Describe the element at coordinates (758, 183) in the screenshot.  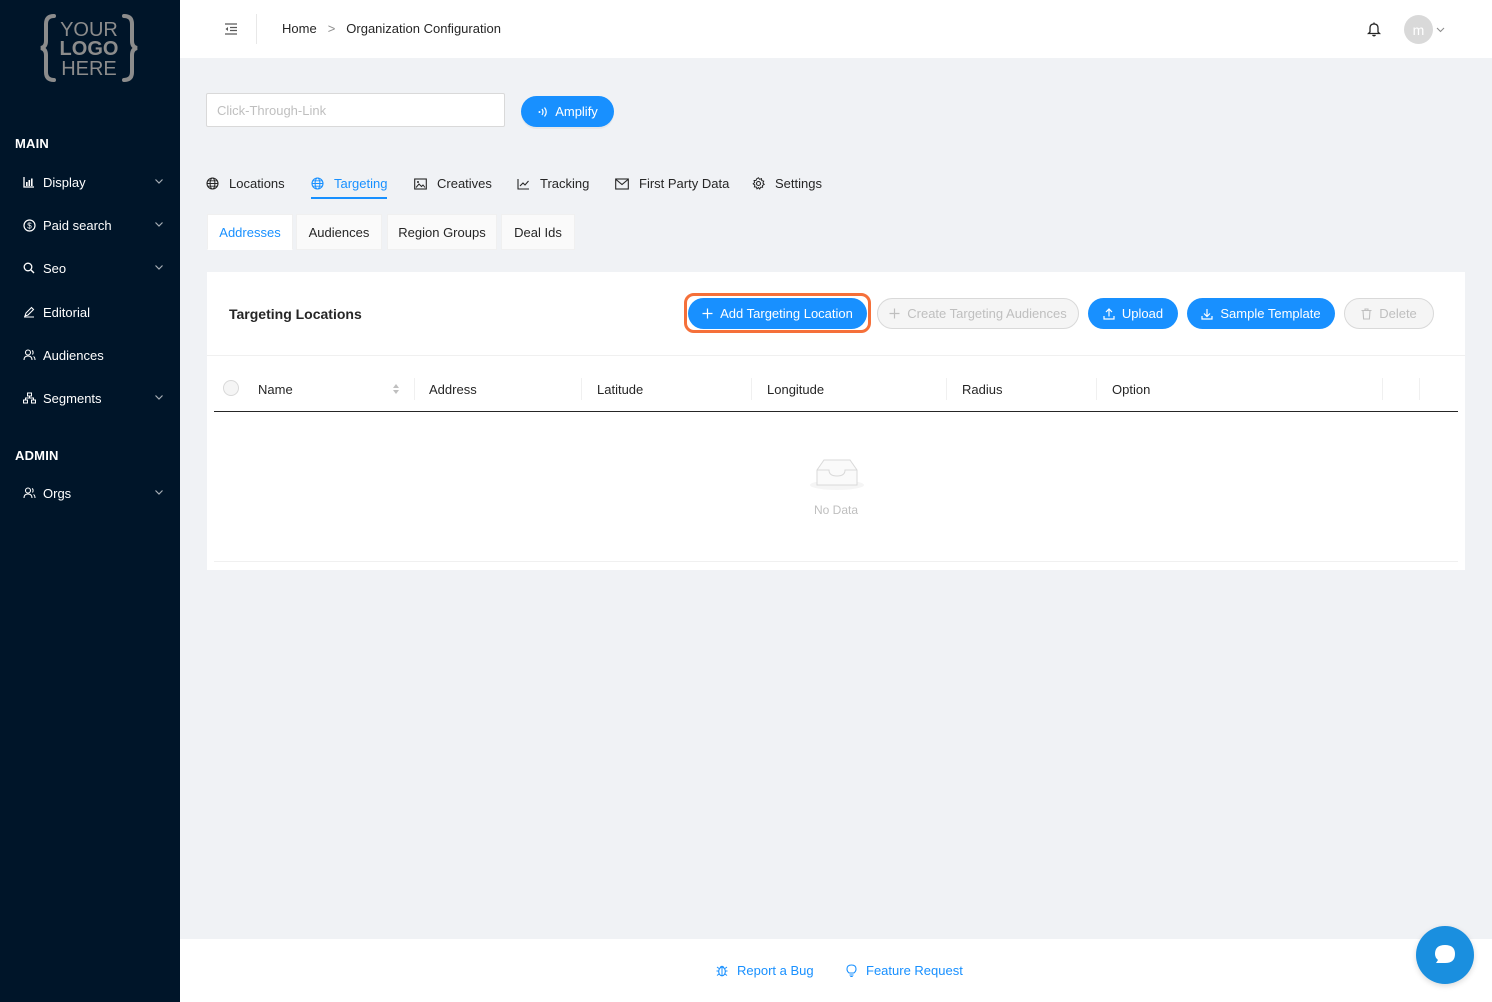
I see `gear-icon` at that location.